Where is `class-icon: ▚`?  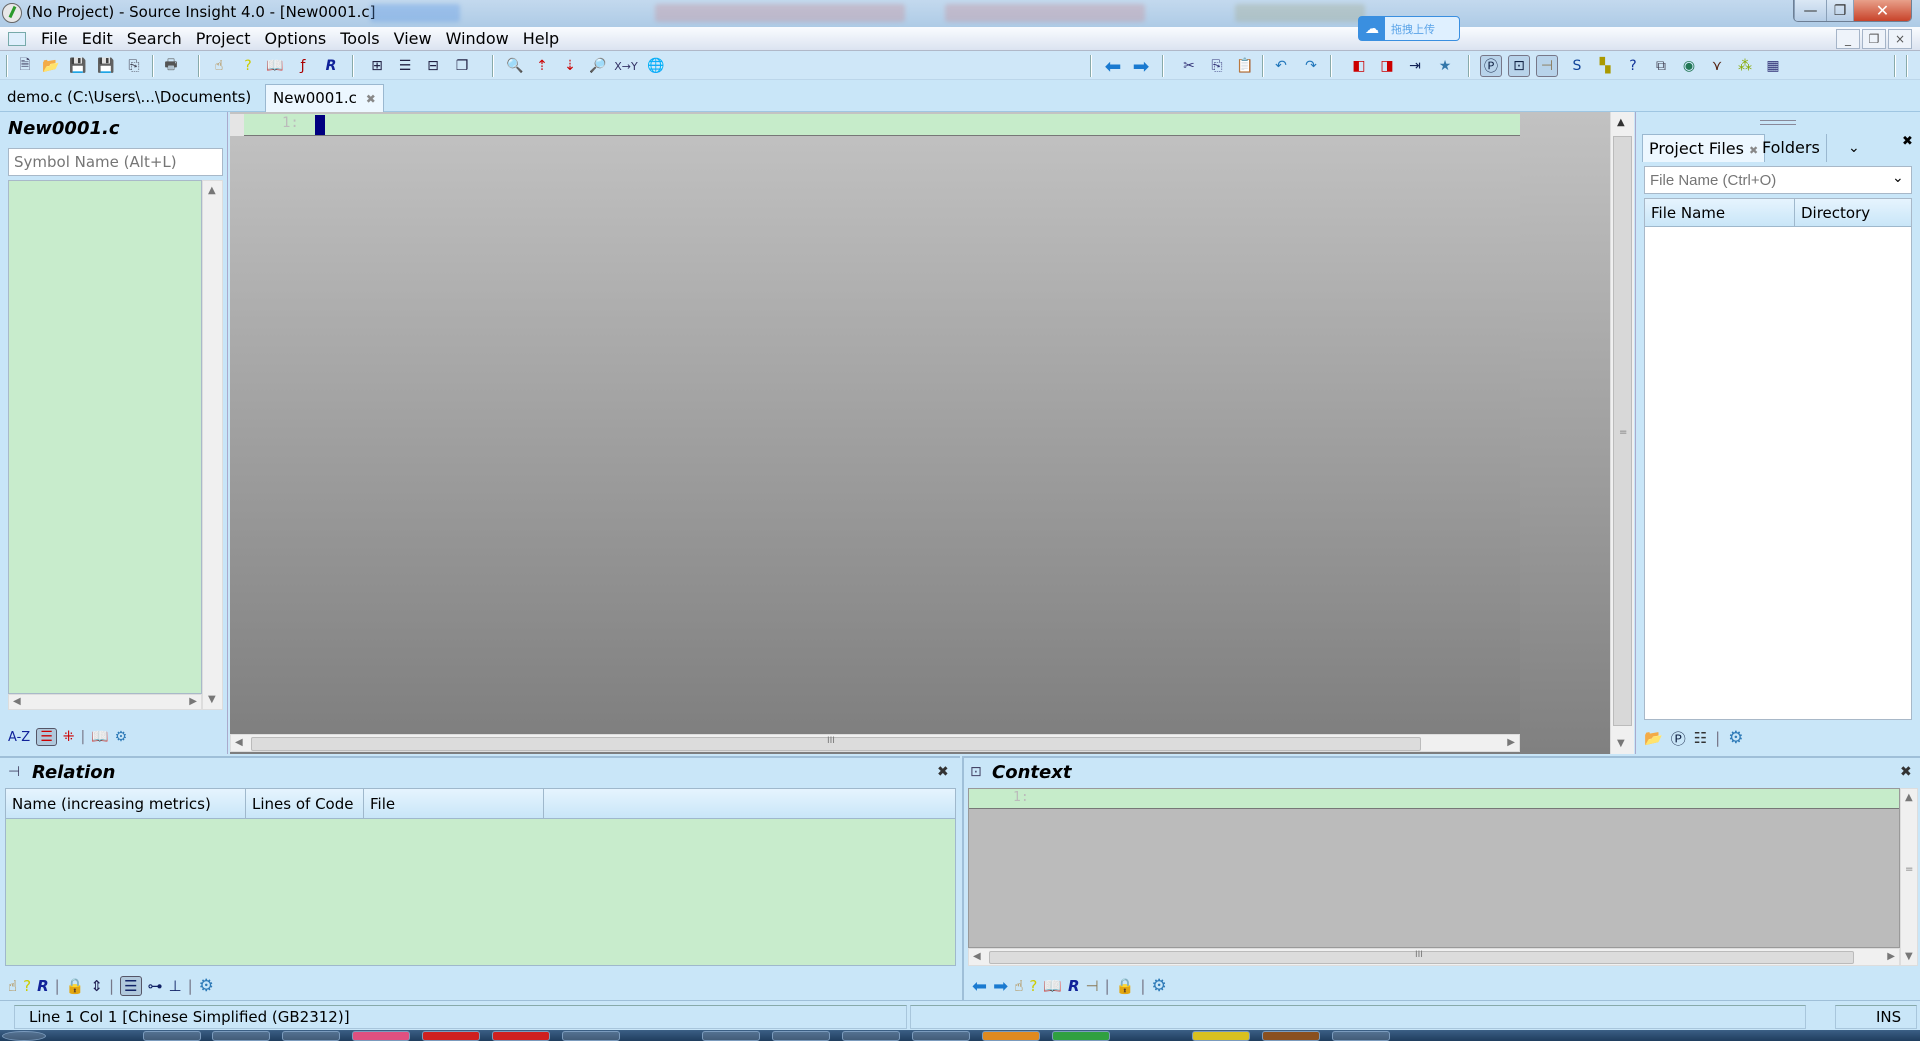 class-icon: ▚ is located at coordinates (1605, 66).